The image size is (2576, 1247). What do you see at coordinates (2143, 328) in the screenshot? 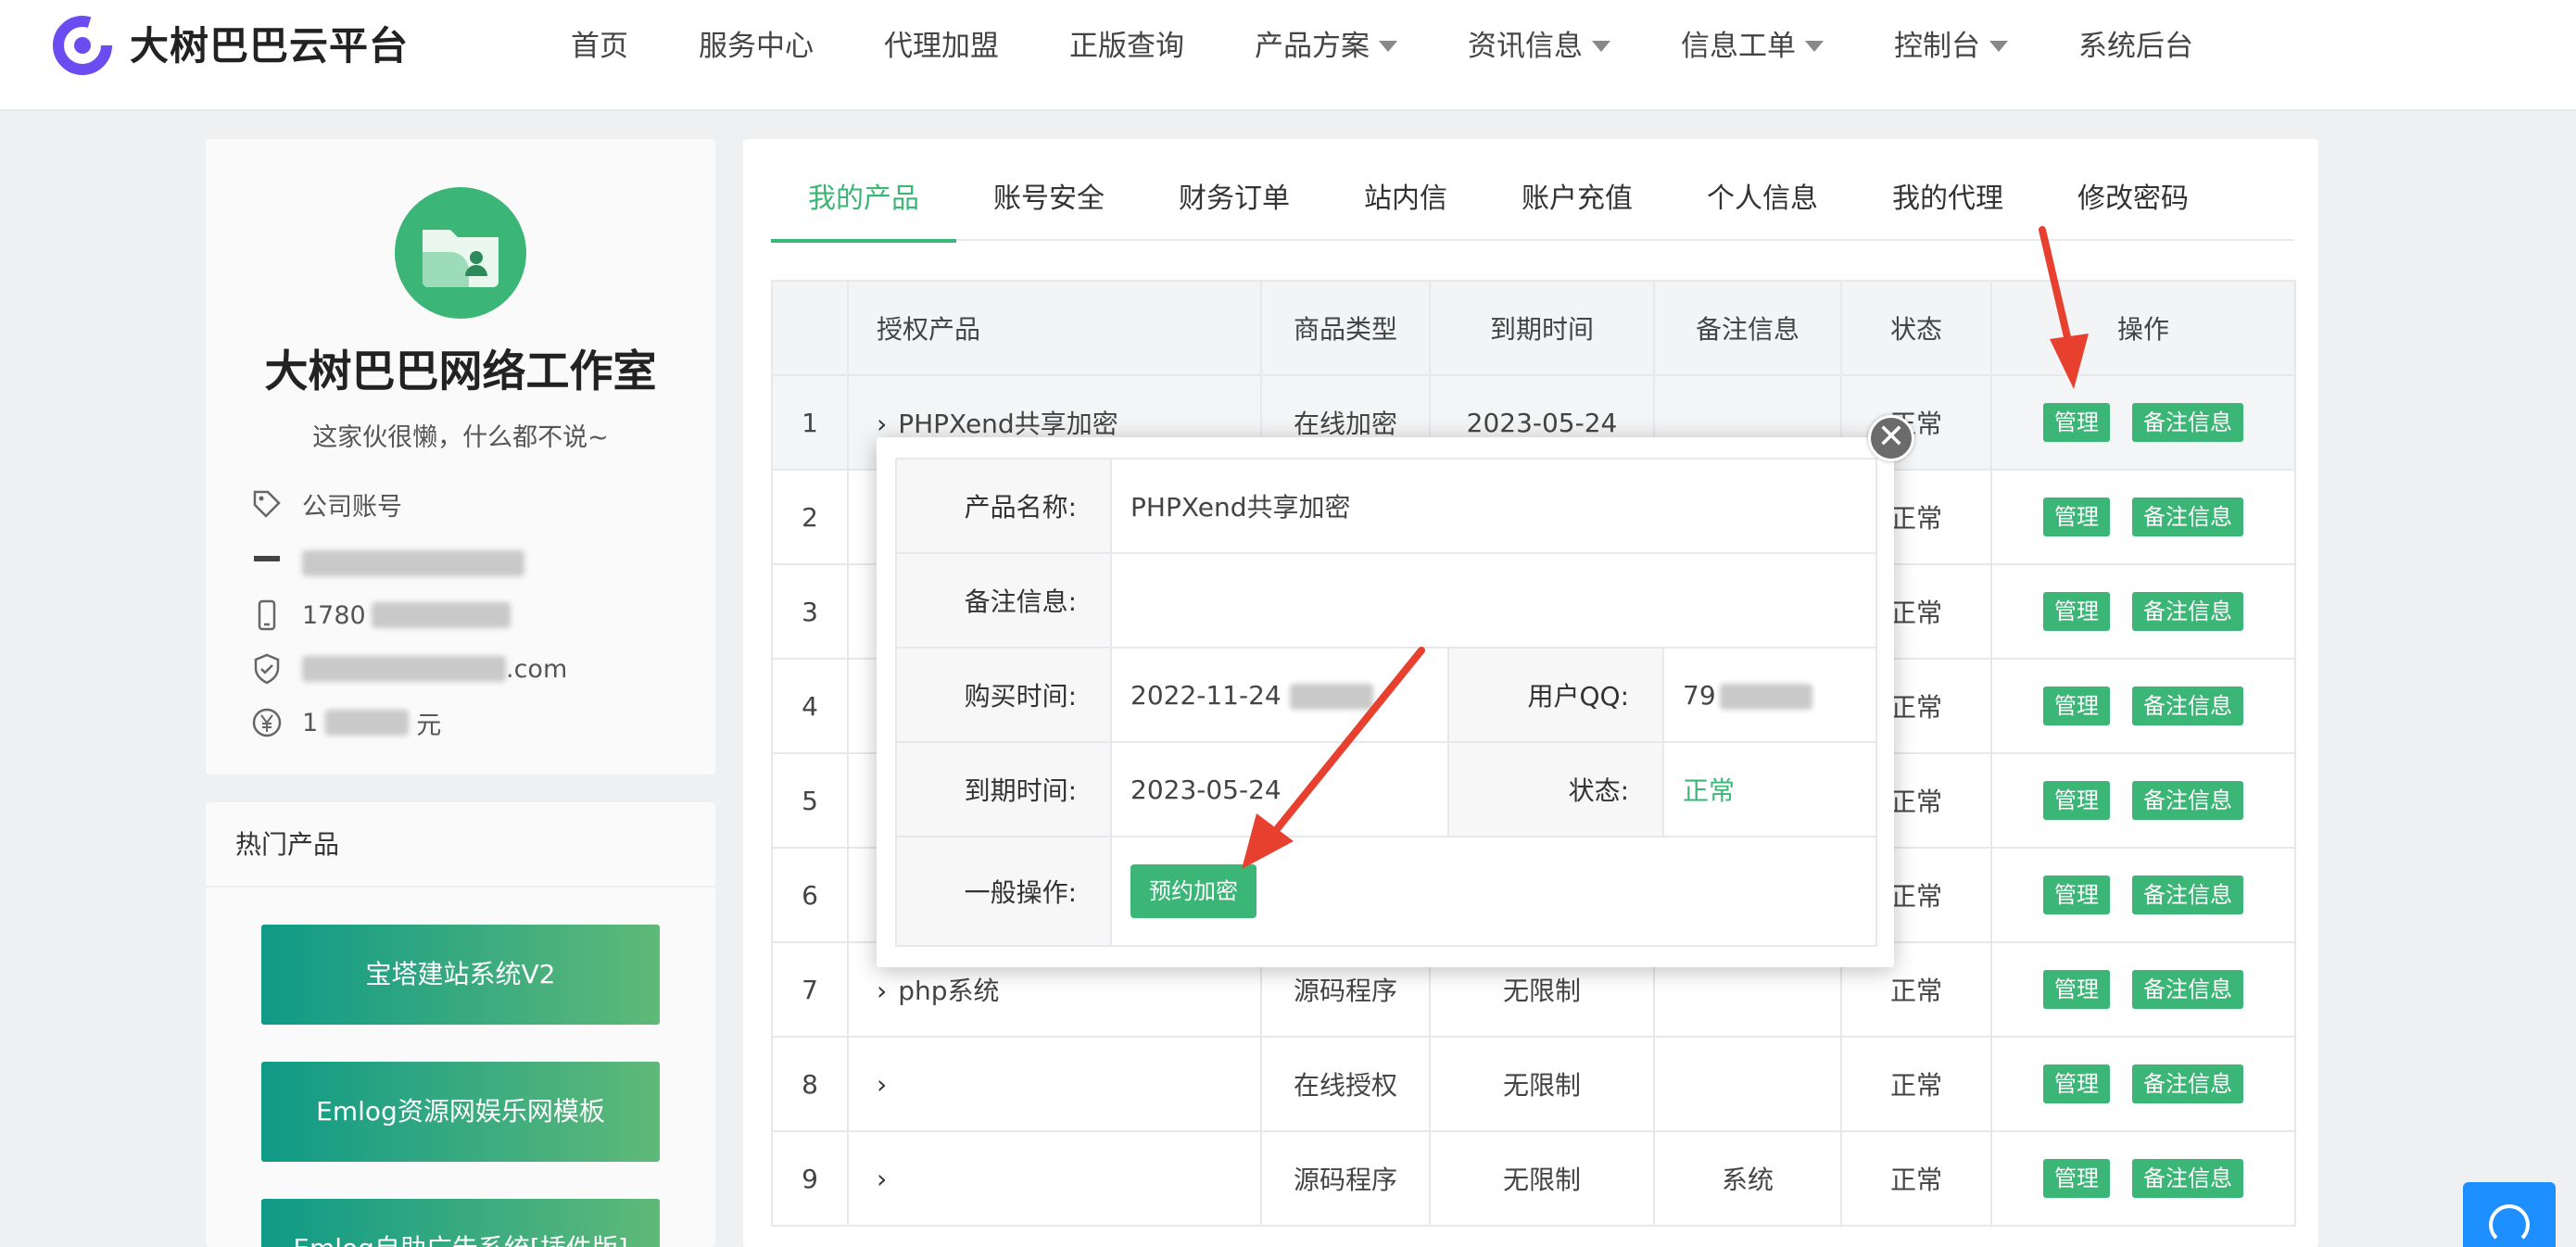
I see `col-actions: 操作` at bounding box center [2143, 328].